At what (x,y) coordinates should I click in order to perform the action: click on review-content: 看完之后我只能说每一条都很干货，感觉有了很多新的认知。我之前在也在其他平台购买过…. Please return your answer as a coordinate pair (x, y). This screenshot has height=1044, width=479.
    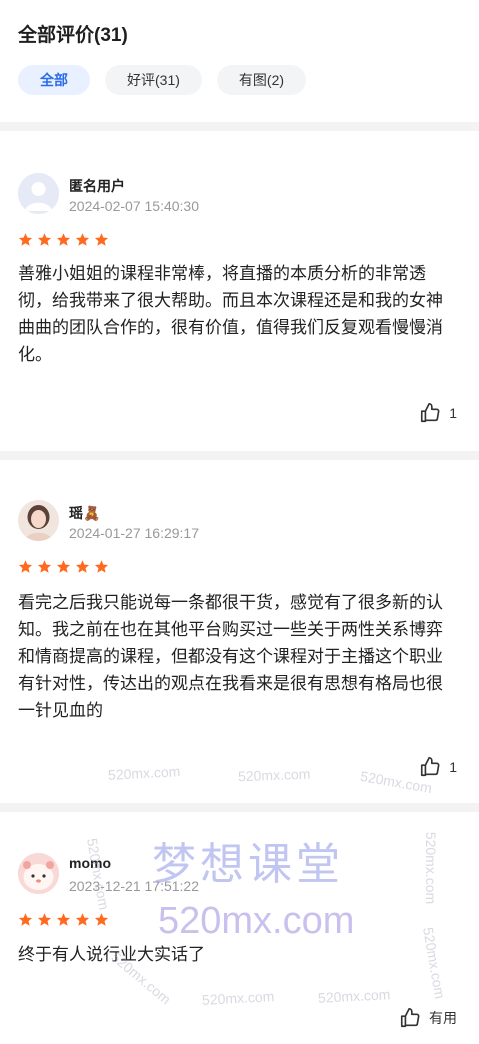
    Looking at the image, I should click on (230, 656).